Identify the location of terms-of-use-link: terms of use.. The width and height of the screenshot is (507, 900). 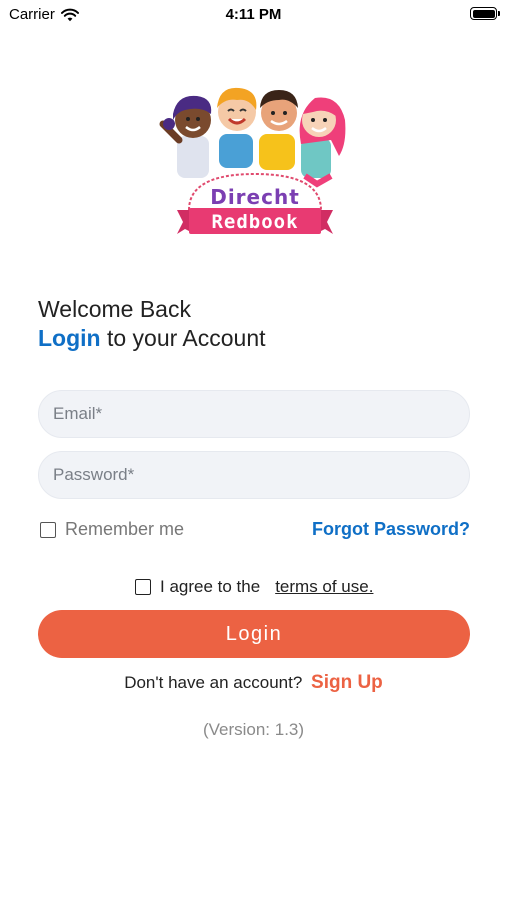
(324, 587).